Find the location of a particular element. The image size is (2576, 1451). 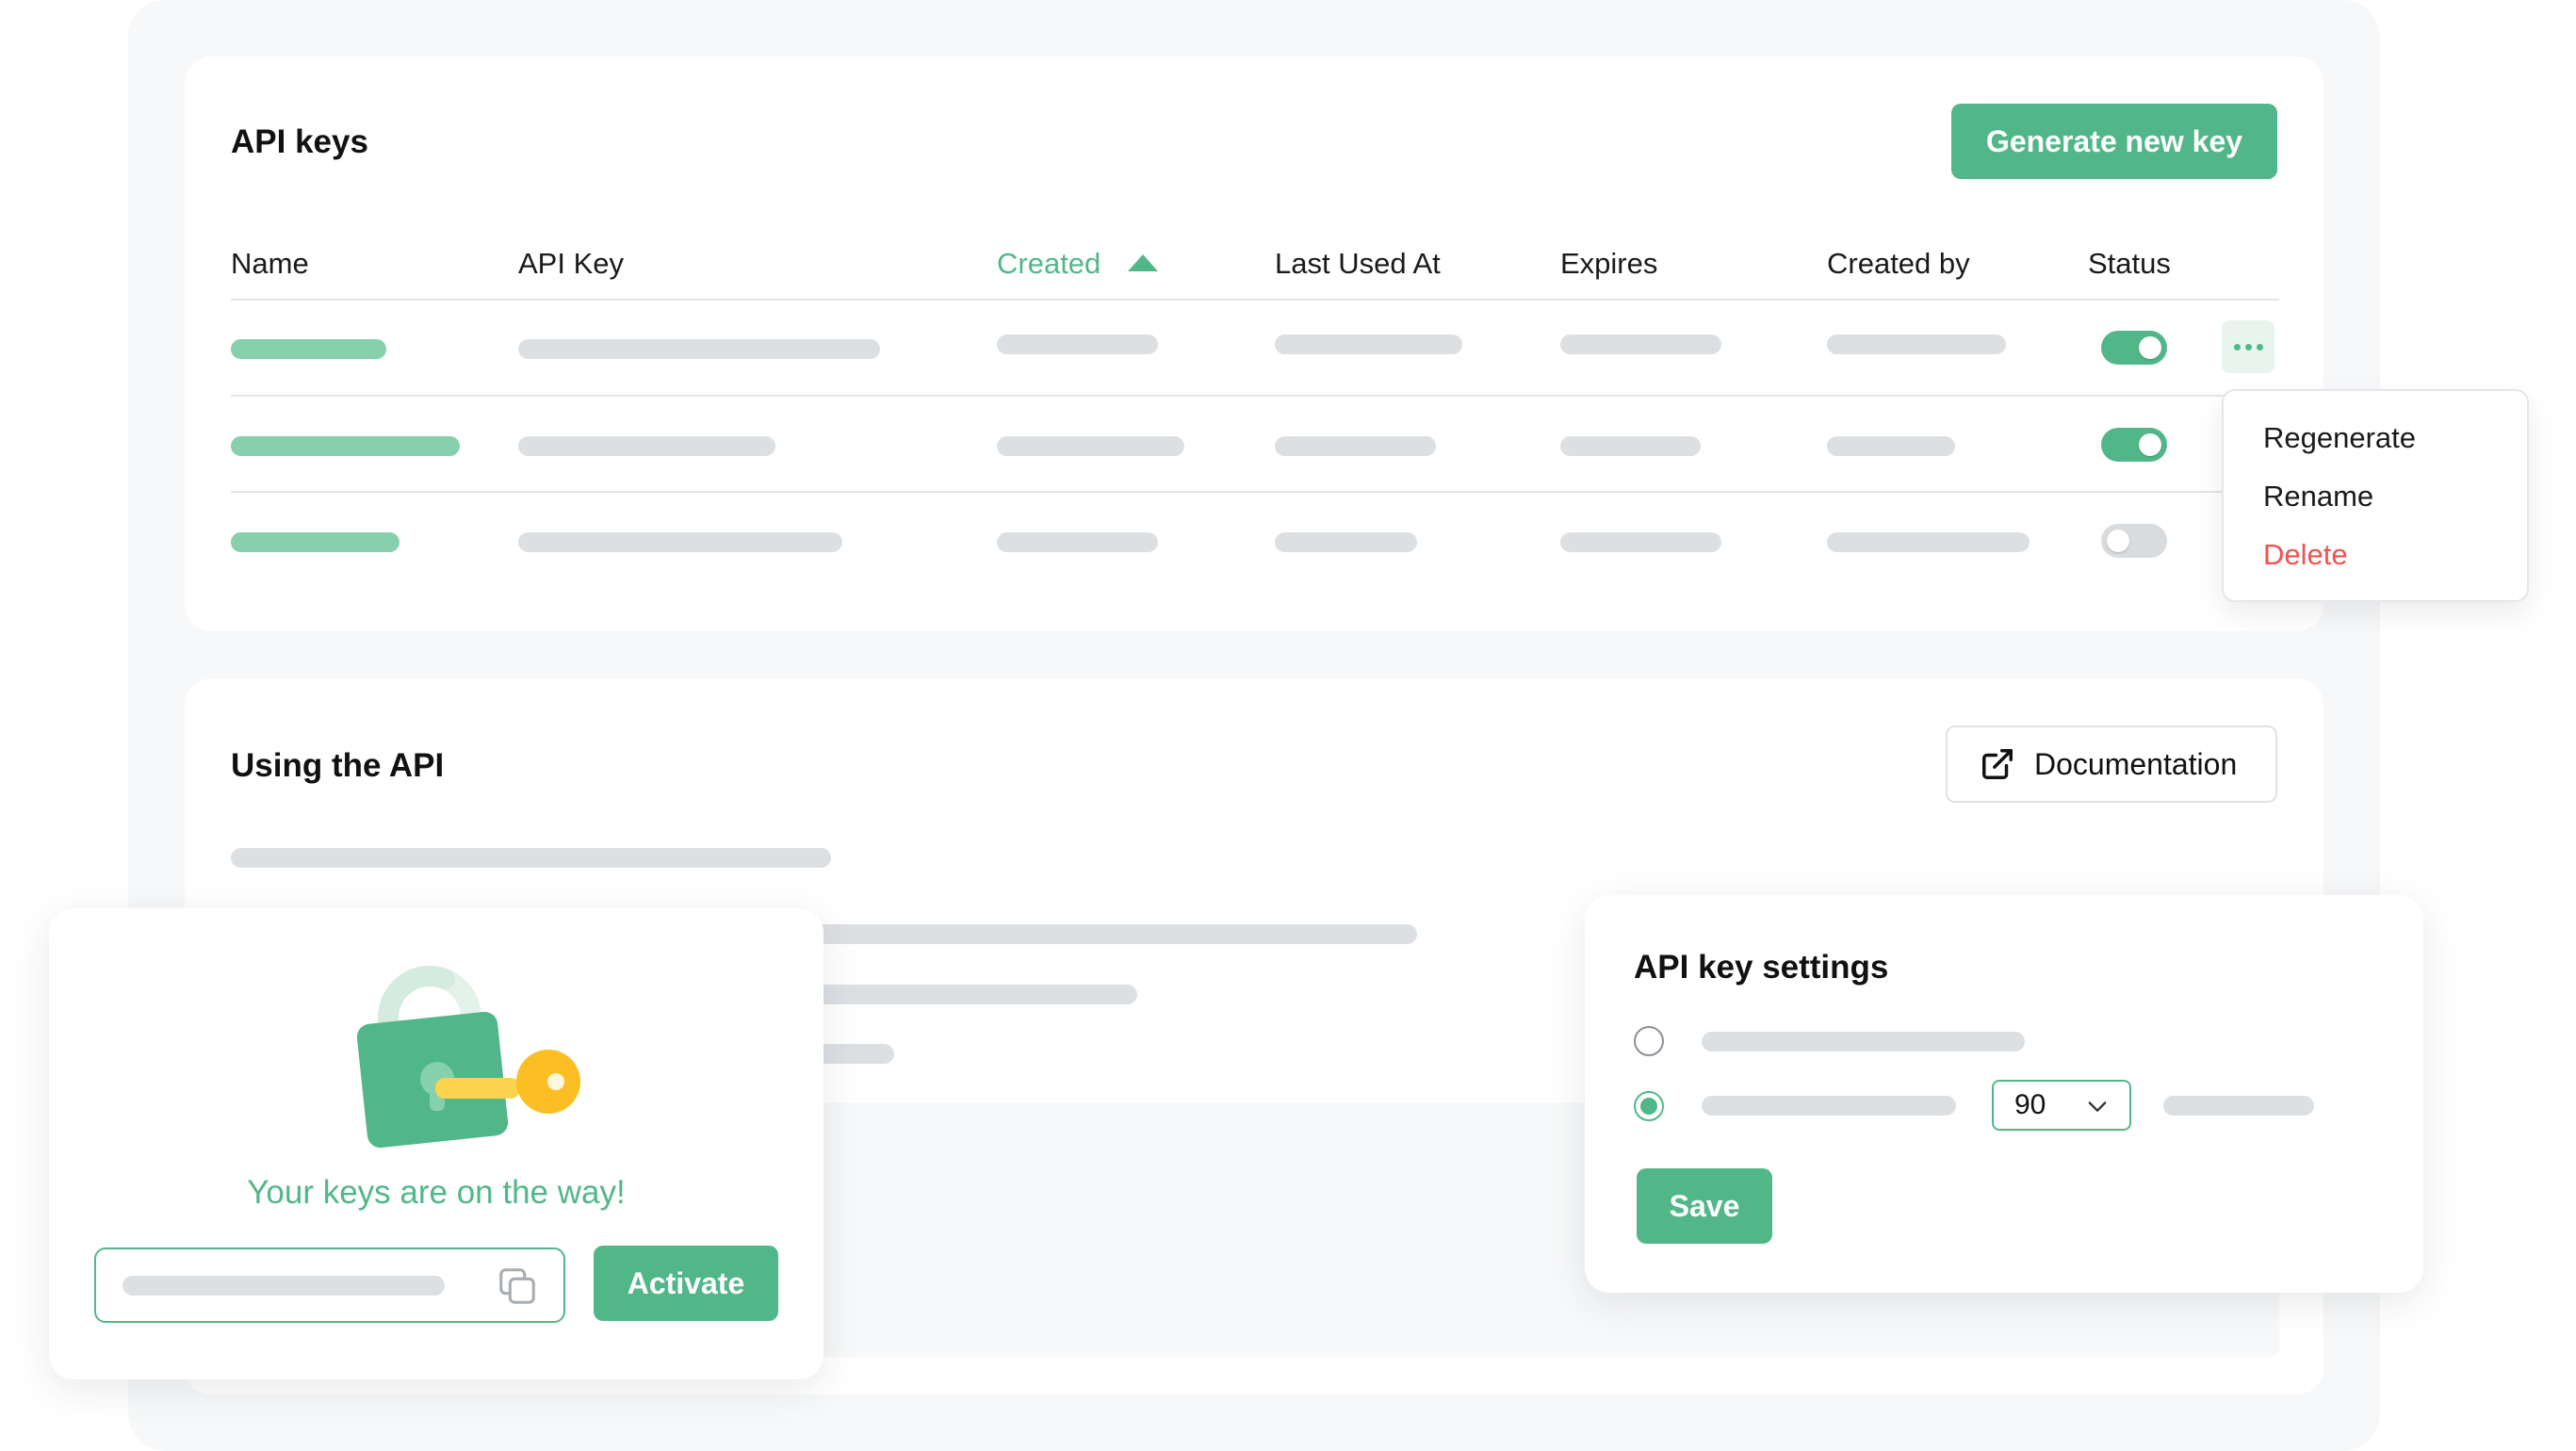

option-suffix-placeholder is located at coordinates (2238, 1106).